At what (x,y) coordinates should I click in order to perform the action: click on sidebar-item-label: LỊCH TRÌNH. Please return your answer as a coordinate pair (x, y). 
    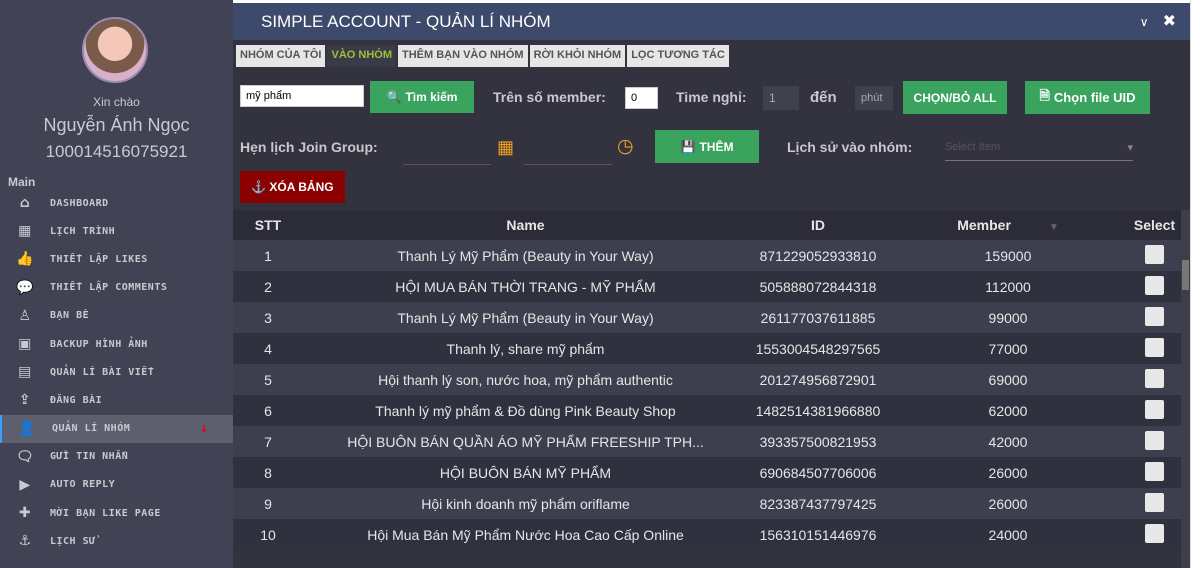
    Looking at the image, I should click on (83, 231).